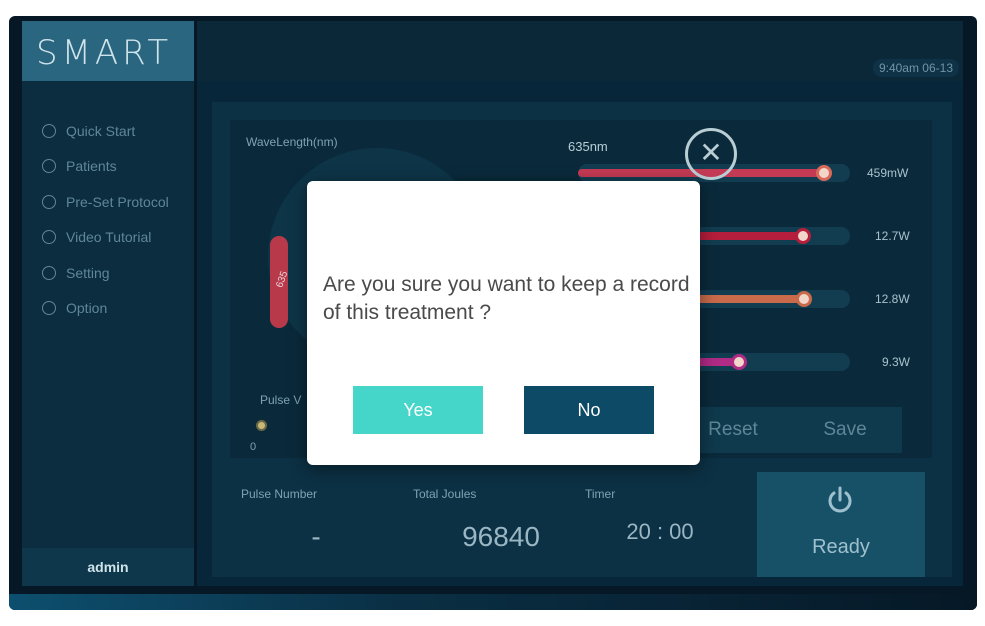  I want to click on pulse-number-stat: Pulse Number -, so click(316, 529).